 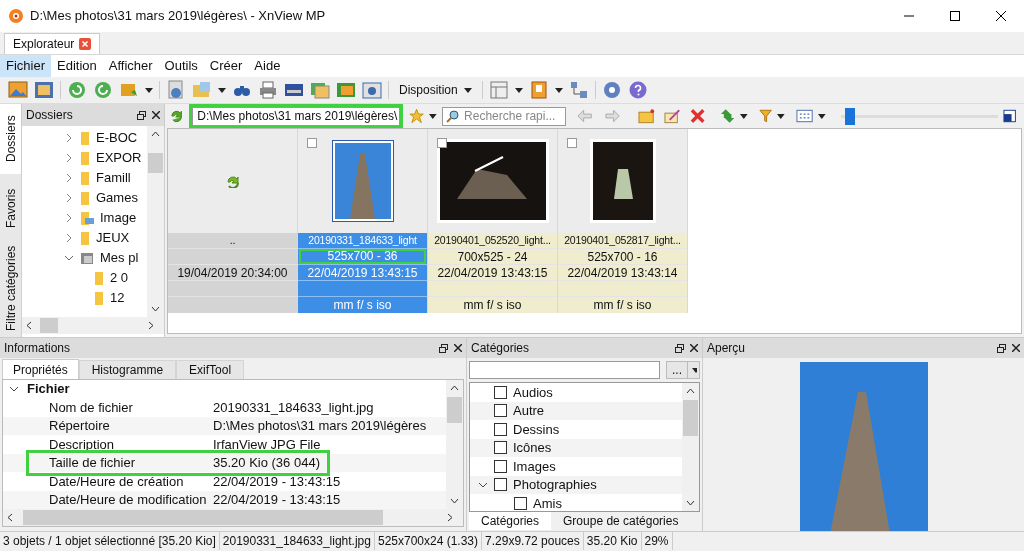 I want to click on tab: Propriétés, so click(x=40, y=369).